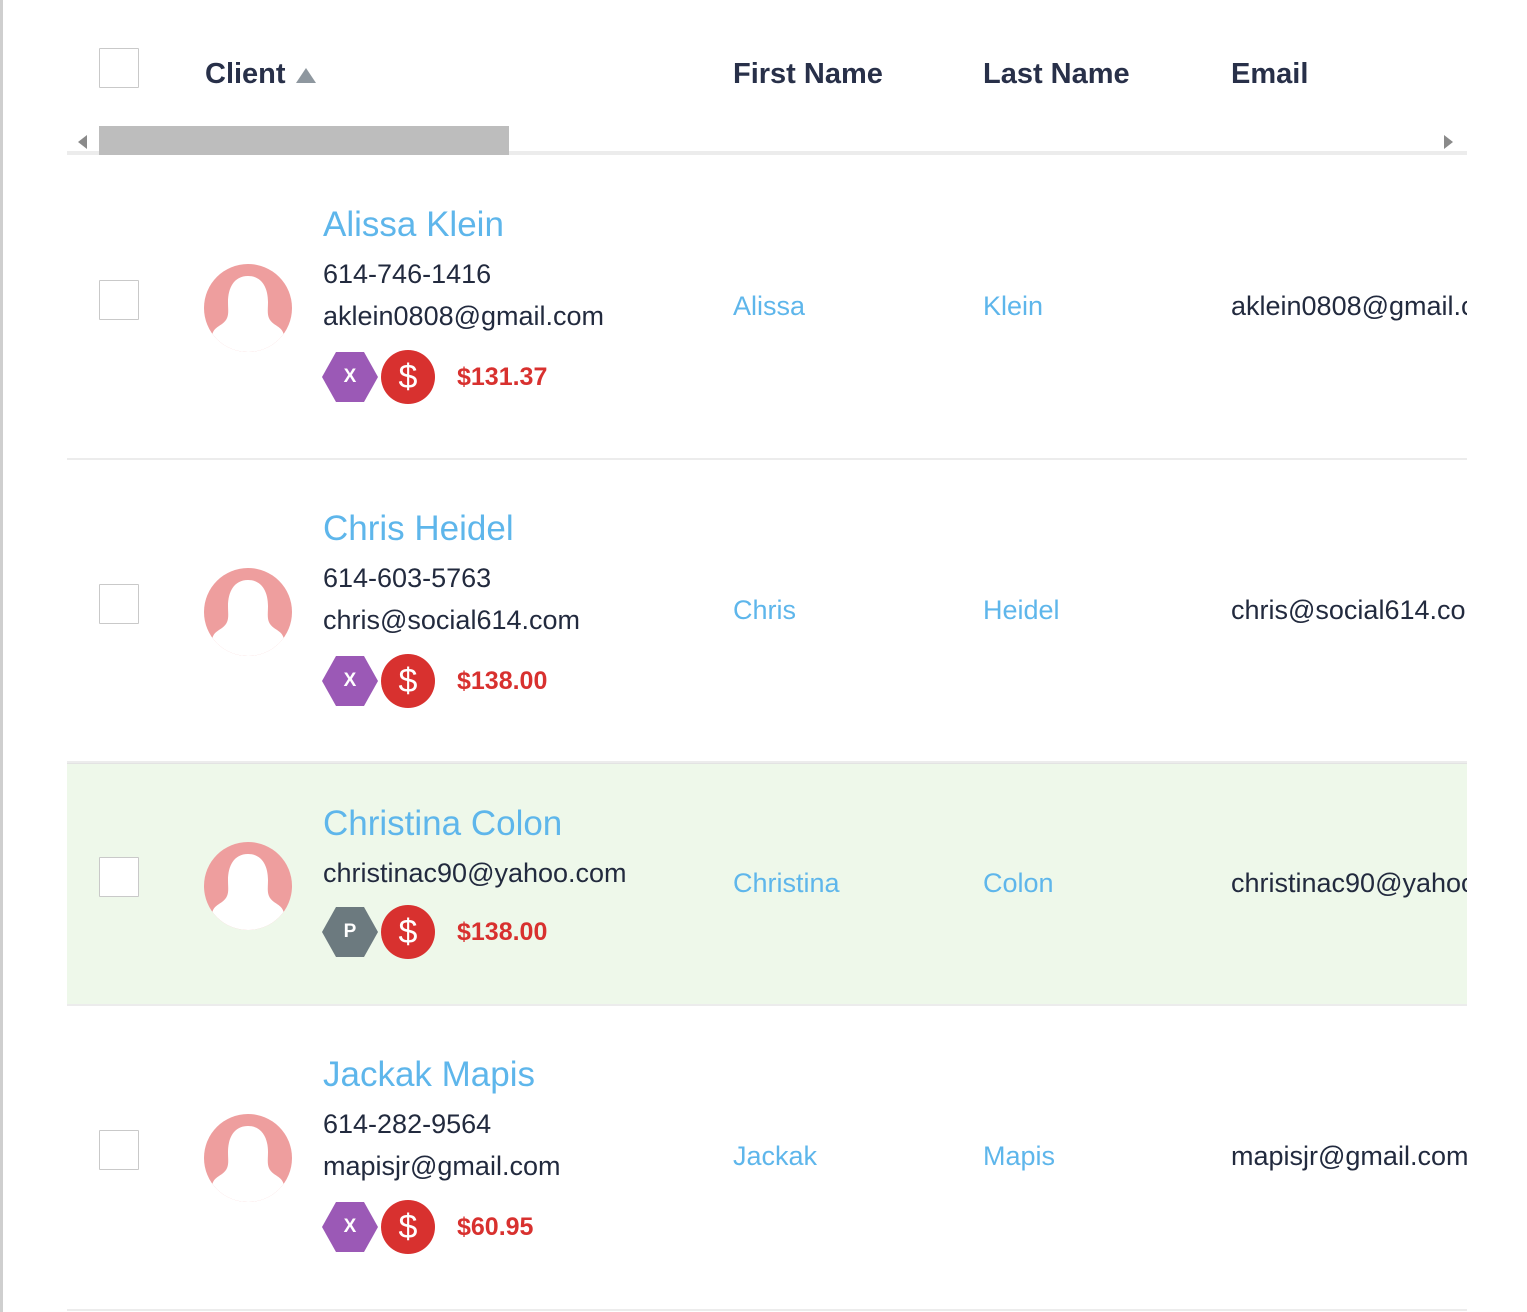 The width and height of the screenshot is (1527, 1312). Describe the element at coordinates (1019, 1156) in the screenshot. I see `last-name-link: Mapis` at that location.